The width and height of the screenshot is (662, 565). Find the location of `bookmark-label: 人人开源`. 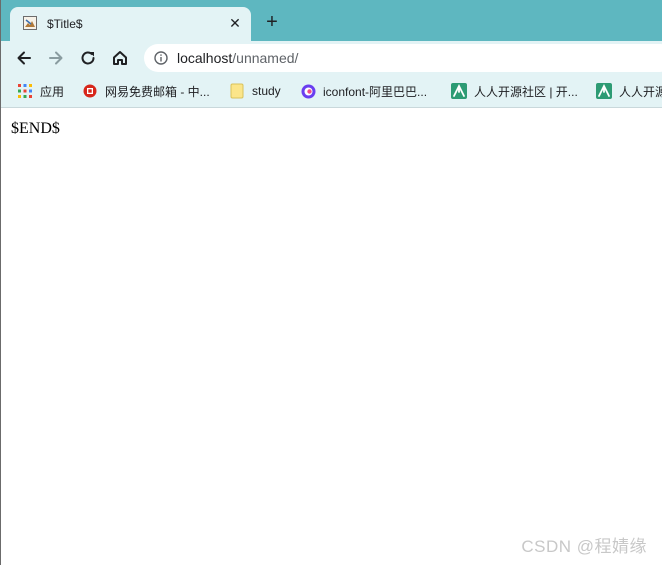

bookmark-label: 人人开源 is located at coordinates (640, 91).